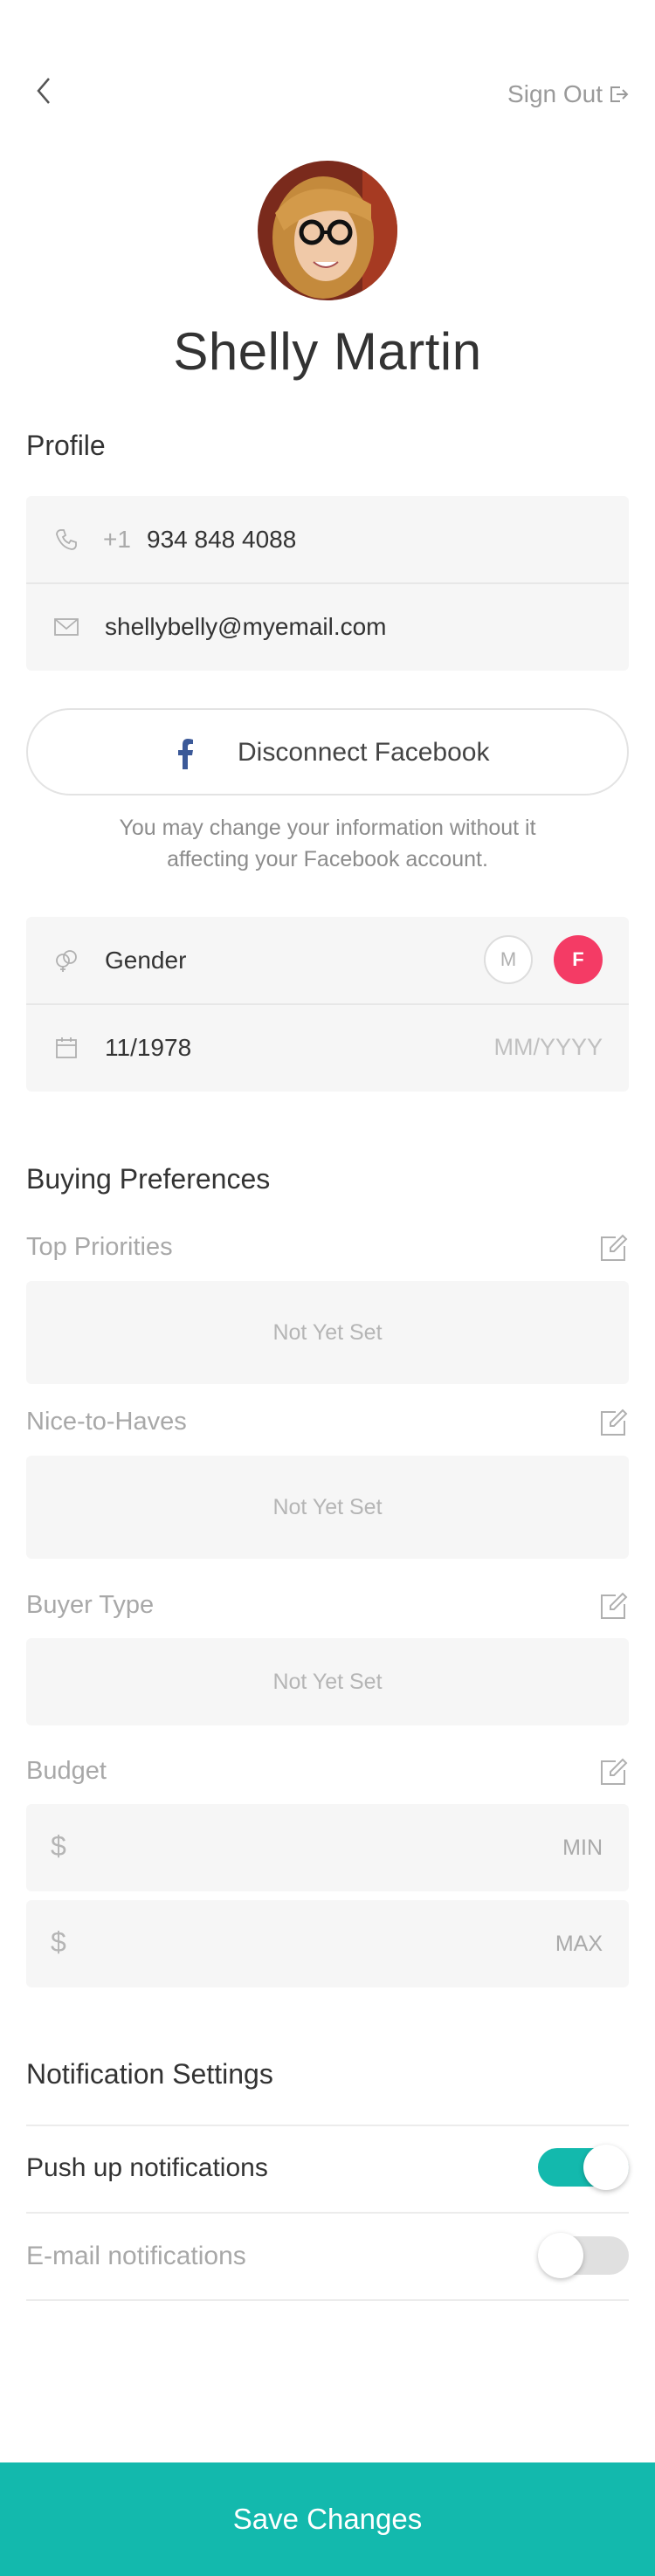 This screenshot has width=655, height=2576. I want to click on save-changes-label: Save Changes, so click(327, 2519).